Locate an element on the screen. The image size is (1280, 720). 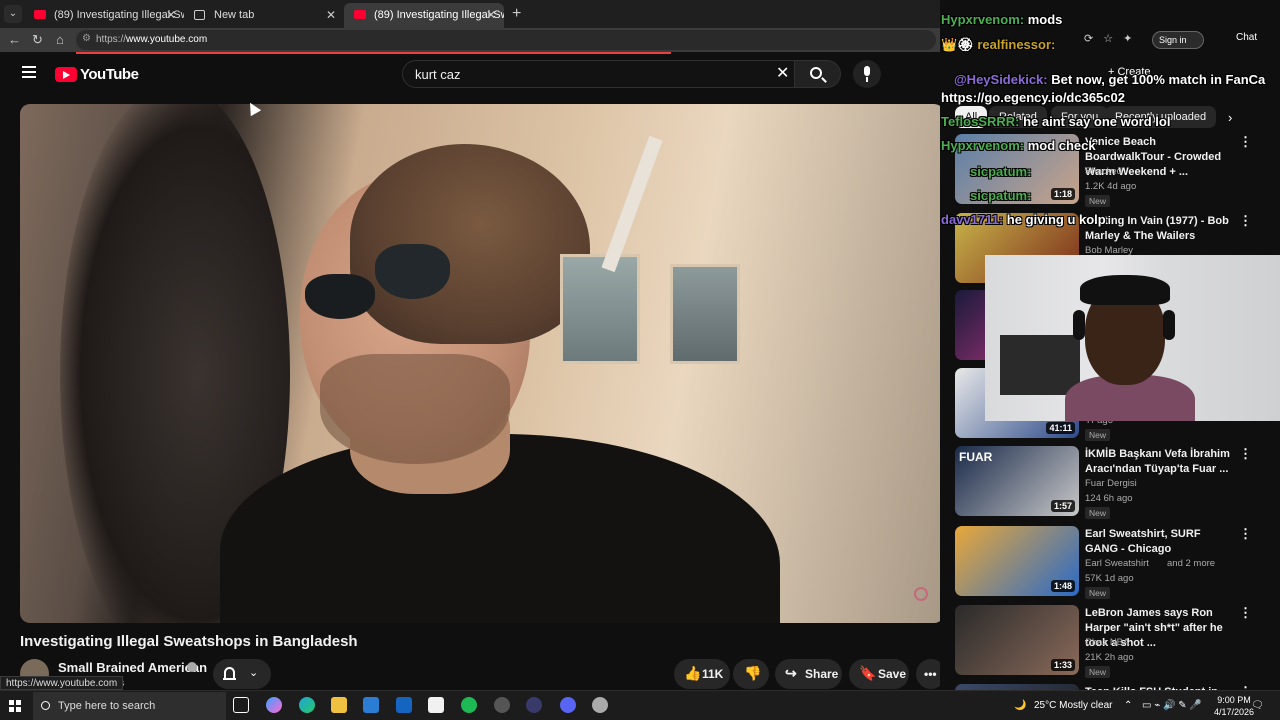
edge-icon is located at coordinates (307, 705).